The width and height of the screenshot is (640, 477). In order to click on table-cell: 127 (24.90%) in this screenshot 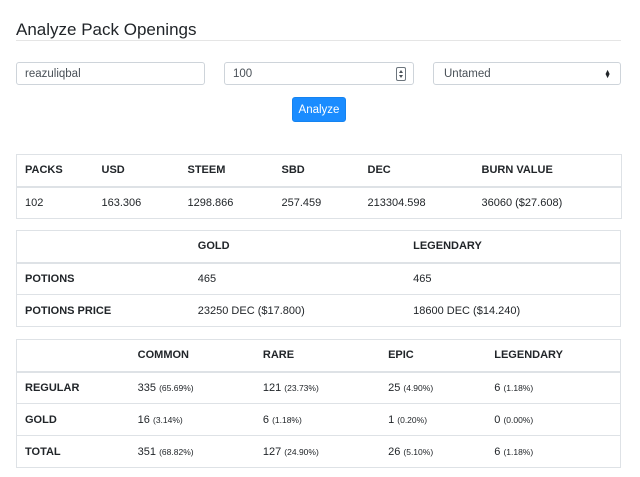, I will do `click(317, 451)`.